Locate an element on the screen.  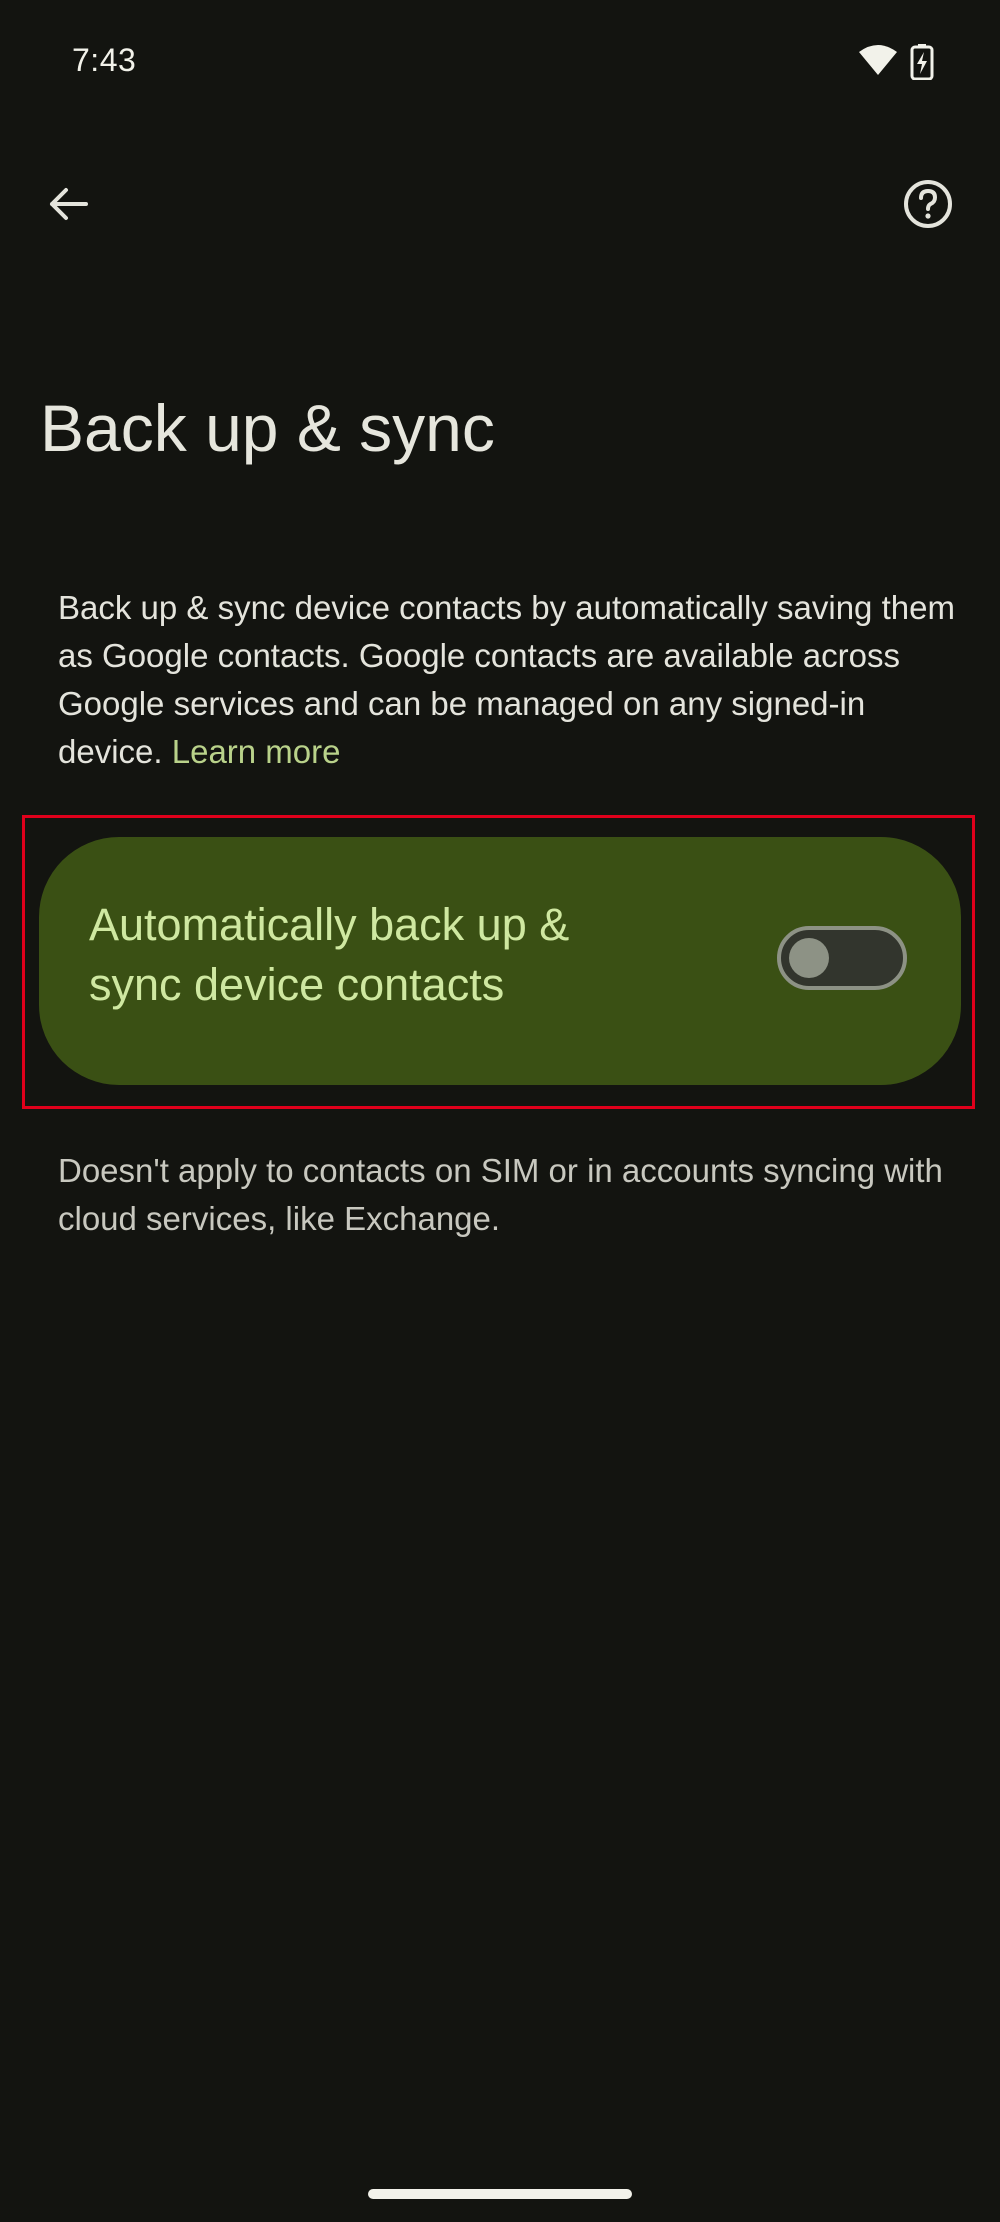
help-button is located at coordinates (928, 204).